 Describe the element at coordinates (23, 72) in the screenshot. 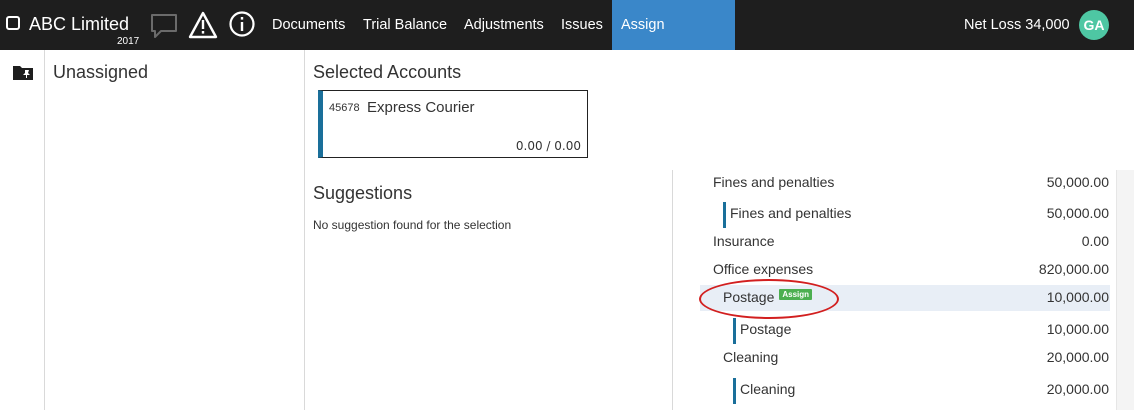

I see `folder-pin-icon` at that location.